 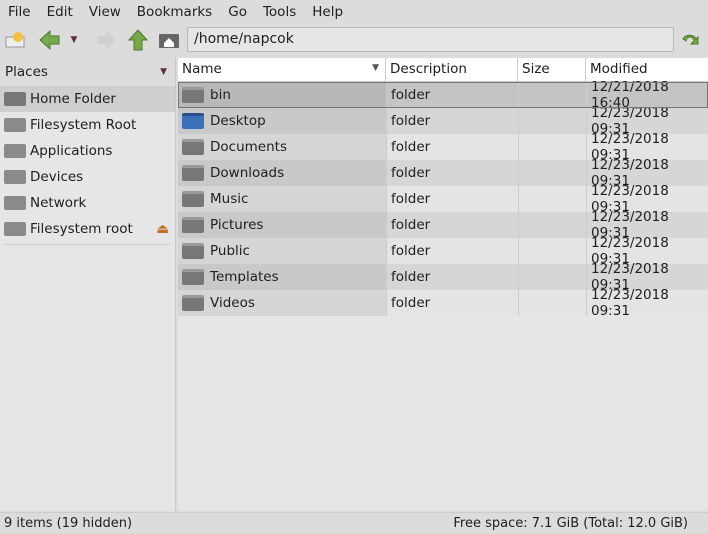 What do you see at coordinates (247, 173) in the screenshot?
I see `file-name: Downloads` at bounding box center [247, 173].